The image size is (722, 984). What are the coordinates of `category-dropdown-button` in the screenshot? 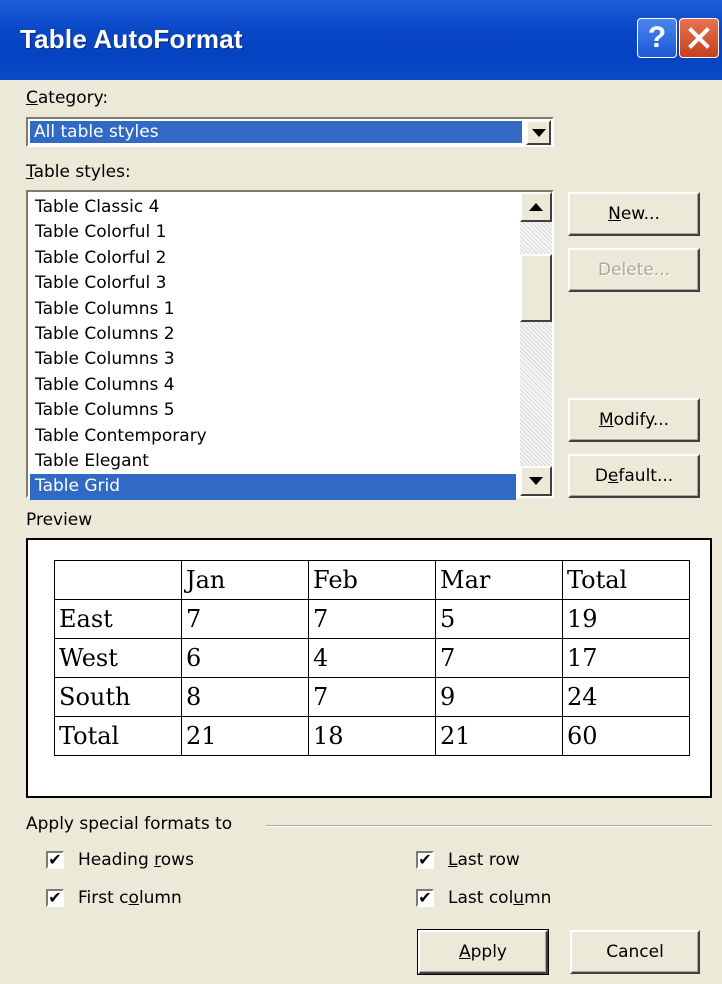 It's located at (538, 132).